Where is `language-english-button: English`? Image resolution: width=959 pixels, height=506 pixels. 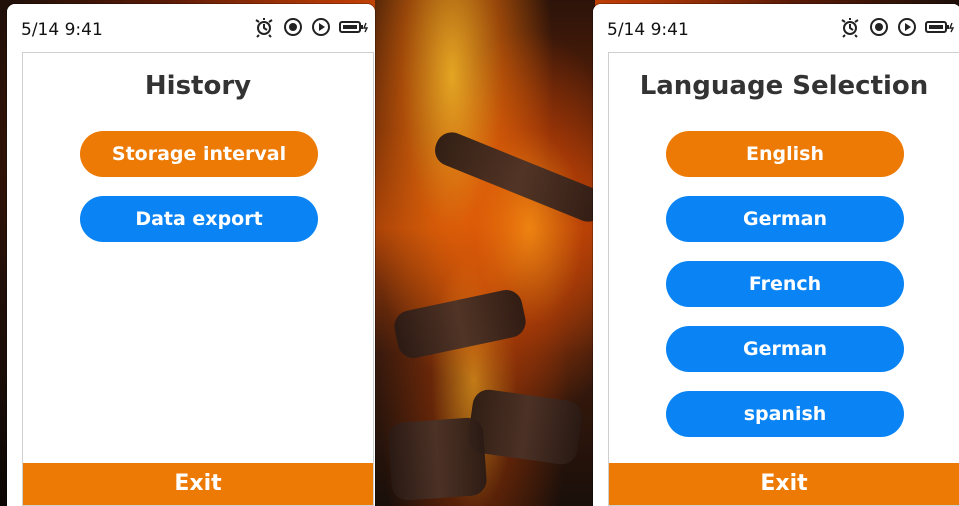
language-english-button: English is located at coordinates (785, 154).